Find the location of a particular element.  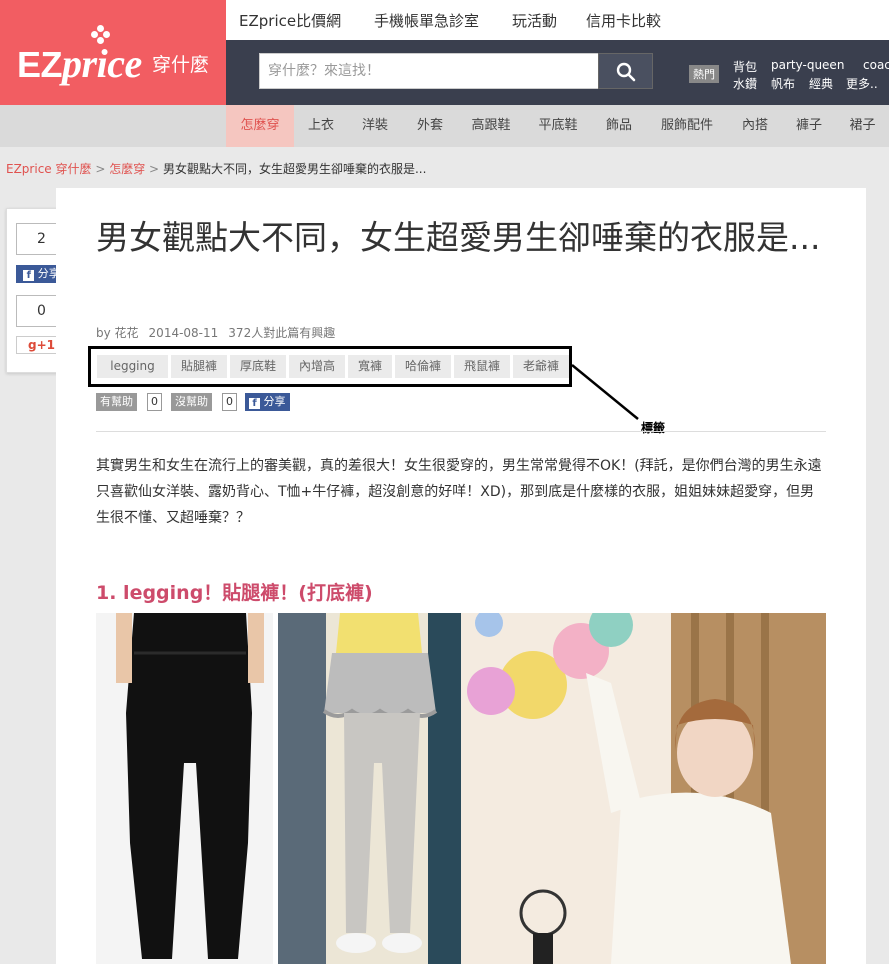

gplus-icon: g is located at coordinates (32, 345).